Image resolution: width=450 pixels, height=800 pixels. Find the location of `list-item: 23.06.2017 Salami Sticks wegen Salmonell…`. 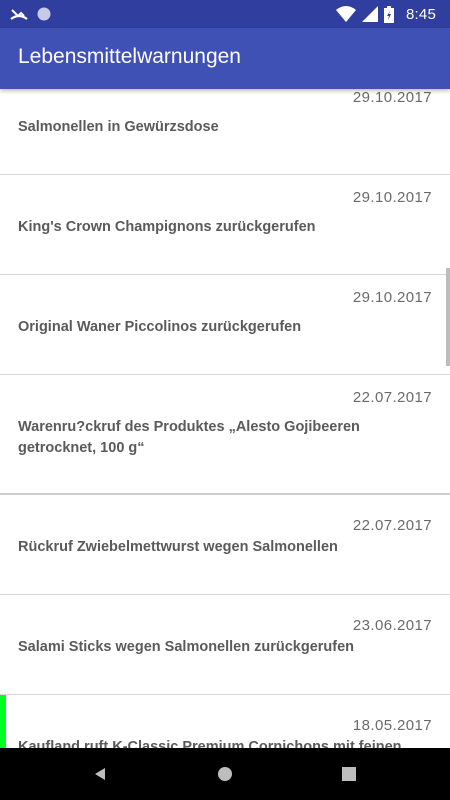

list-item: 23.06.2017 Salami Sticks wegen Salmonell… is located at coordinates (225, 645).